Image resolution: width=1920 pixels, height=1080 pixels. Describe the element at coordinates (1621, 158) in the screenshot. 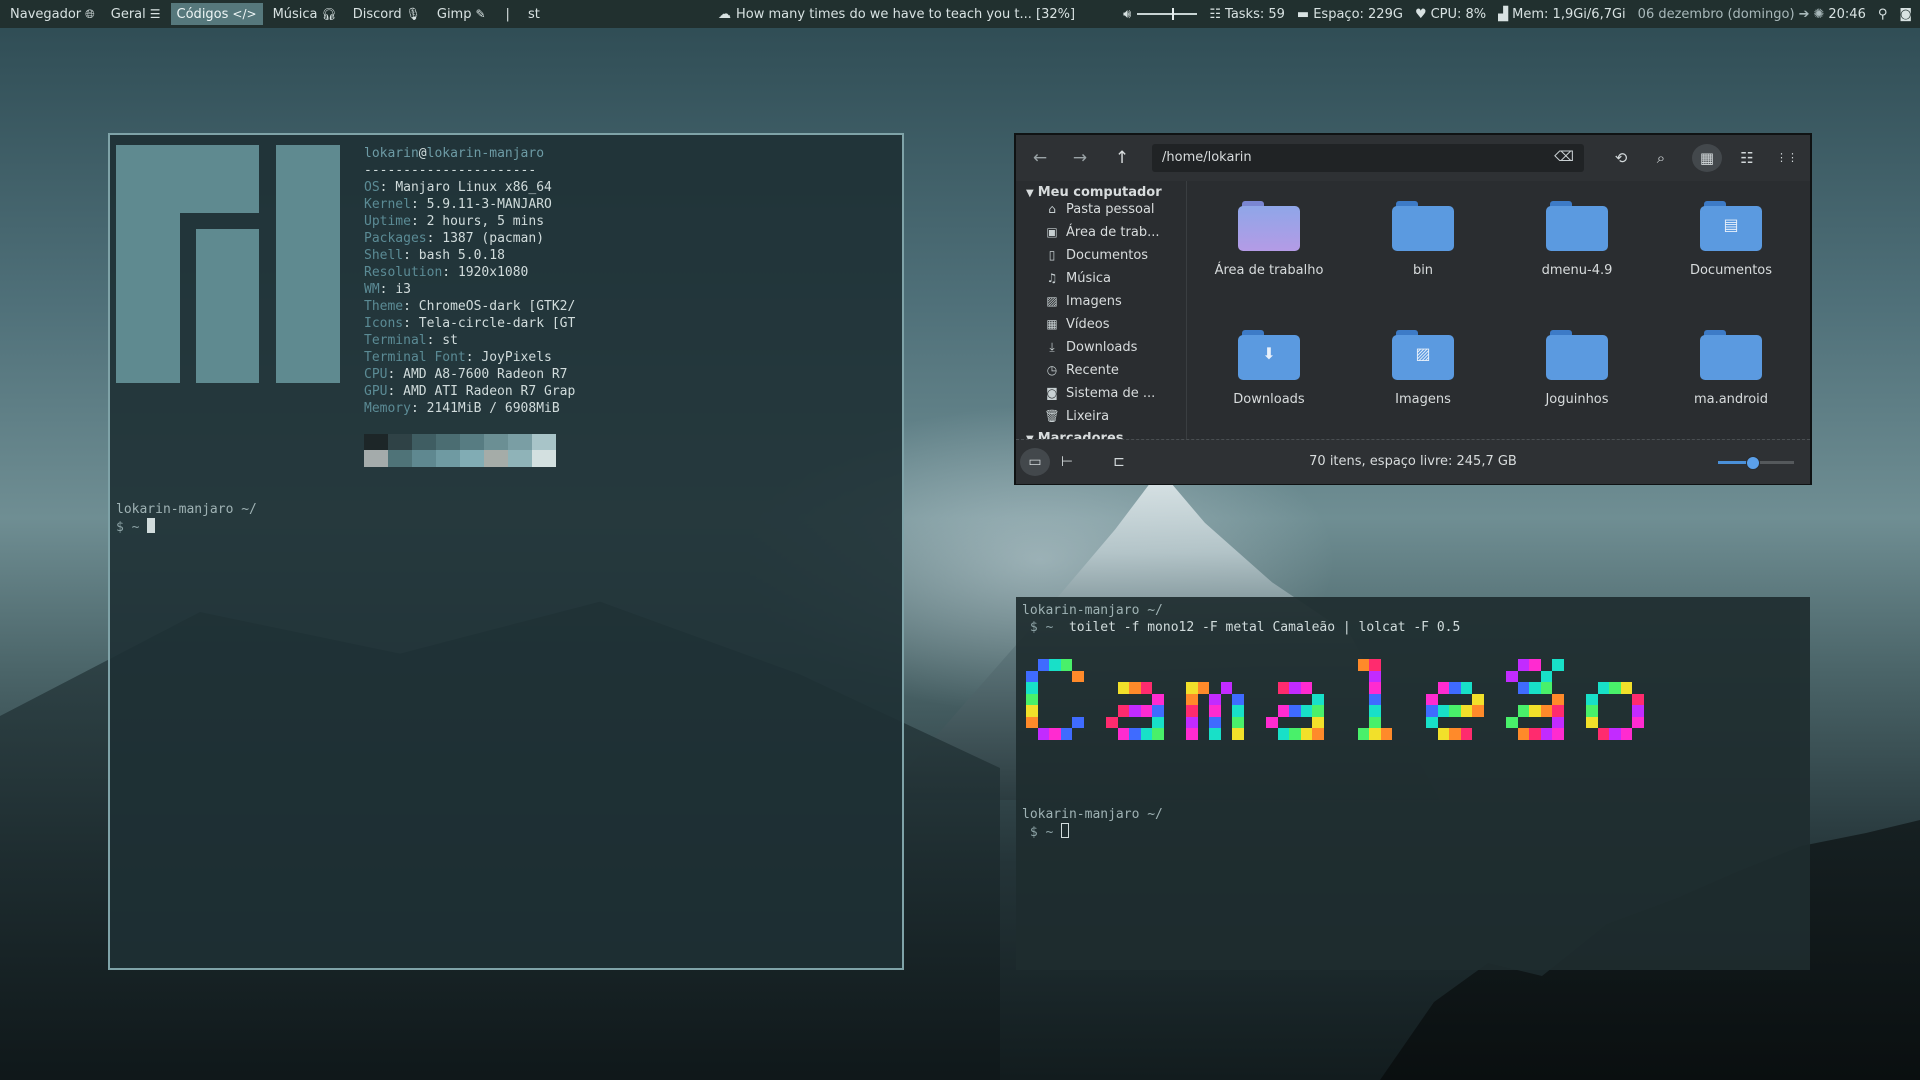

I see `reload-button: ⟲` at that location.